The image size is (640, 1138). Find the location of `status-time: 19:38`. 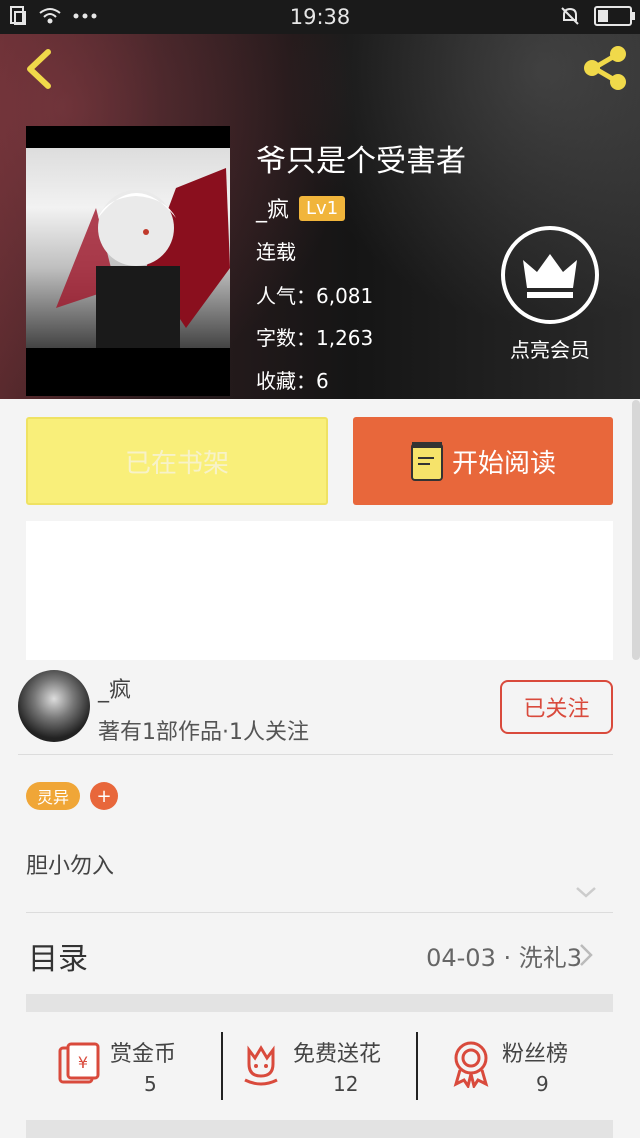

status-time: 19:38 is located at coordinates (320, 17).